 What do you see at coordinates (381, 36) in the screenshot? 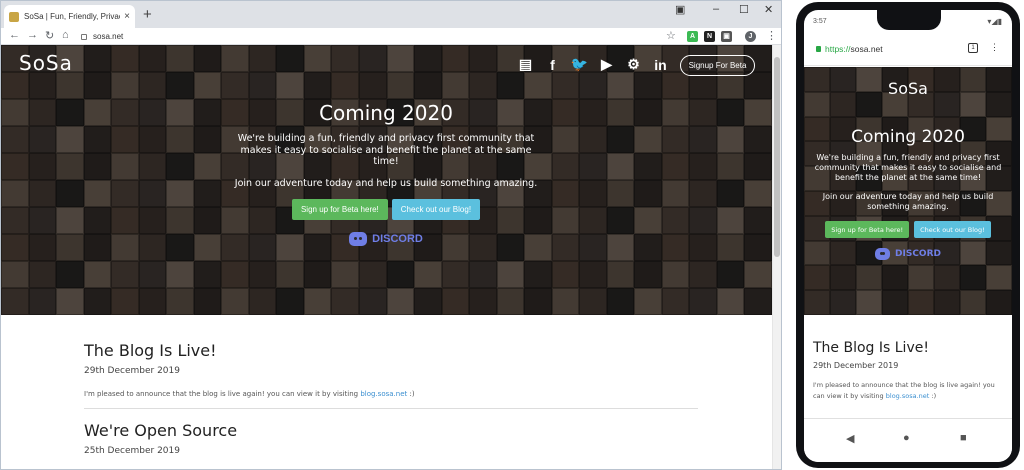
I see `address-bar: sosa.net` at bounding box center [381, 36].